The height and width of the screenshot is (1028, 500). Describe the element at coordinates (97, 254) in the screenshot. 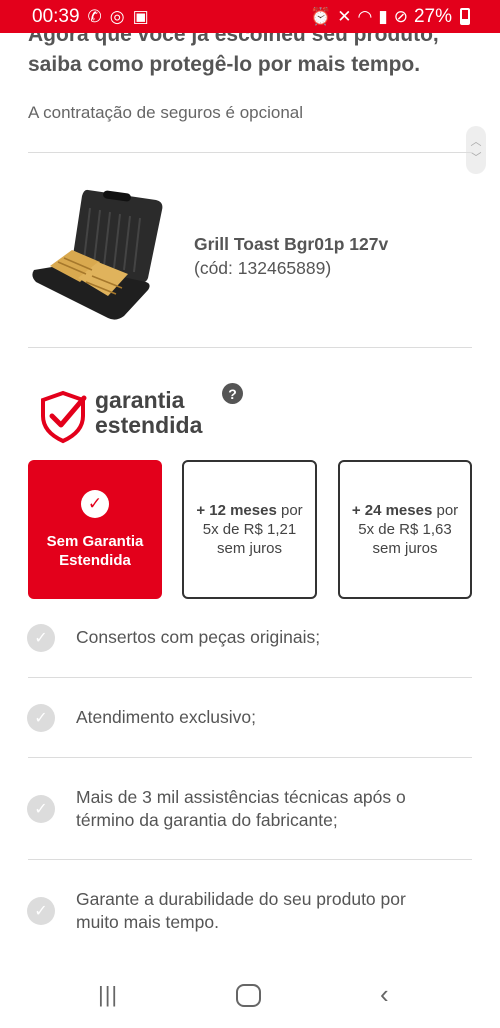

I see `product-image` at that location.